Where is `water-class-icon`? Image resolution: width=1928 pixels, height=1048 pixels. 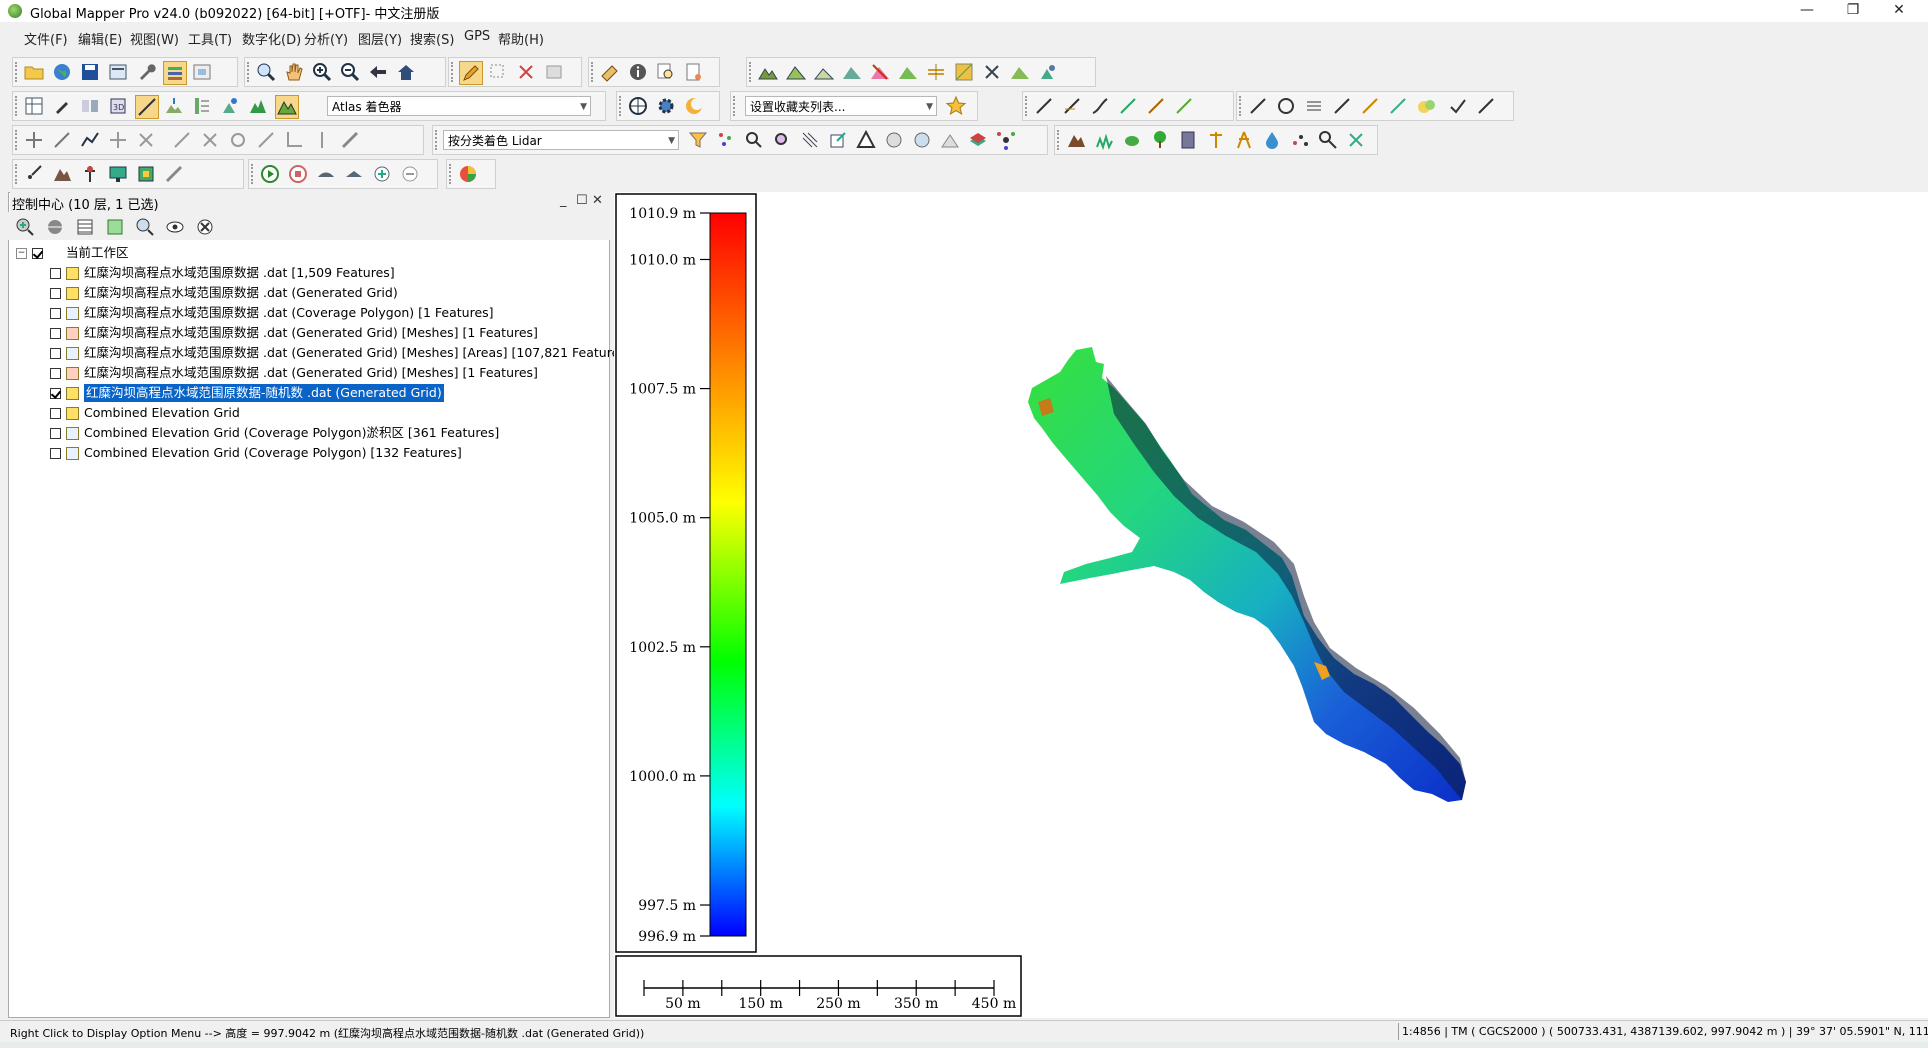
water-class-icon is located at coordinates (1272, 140).